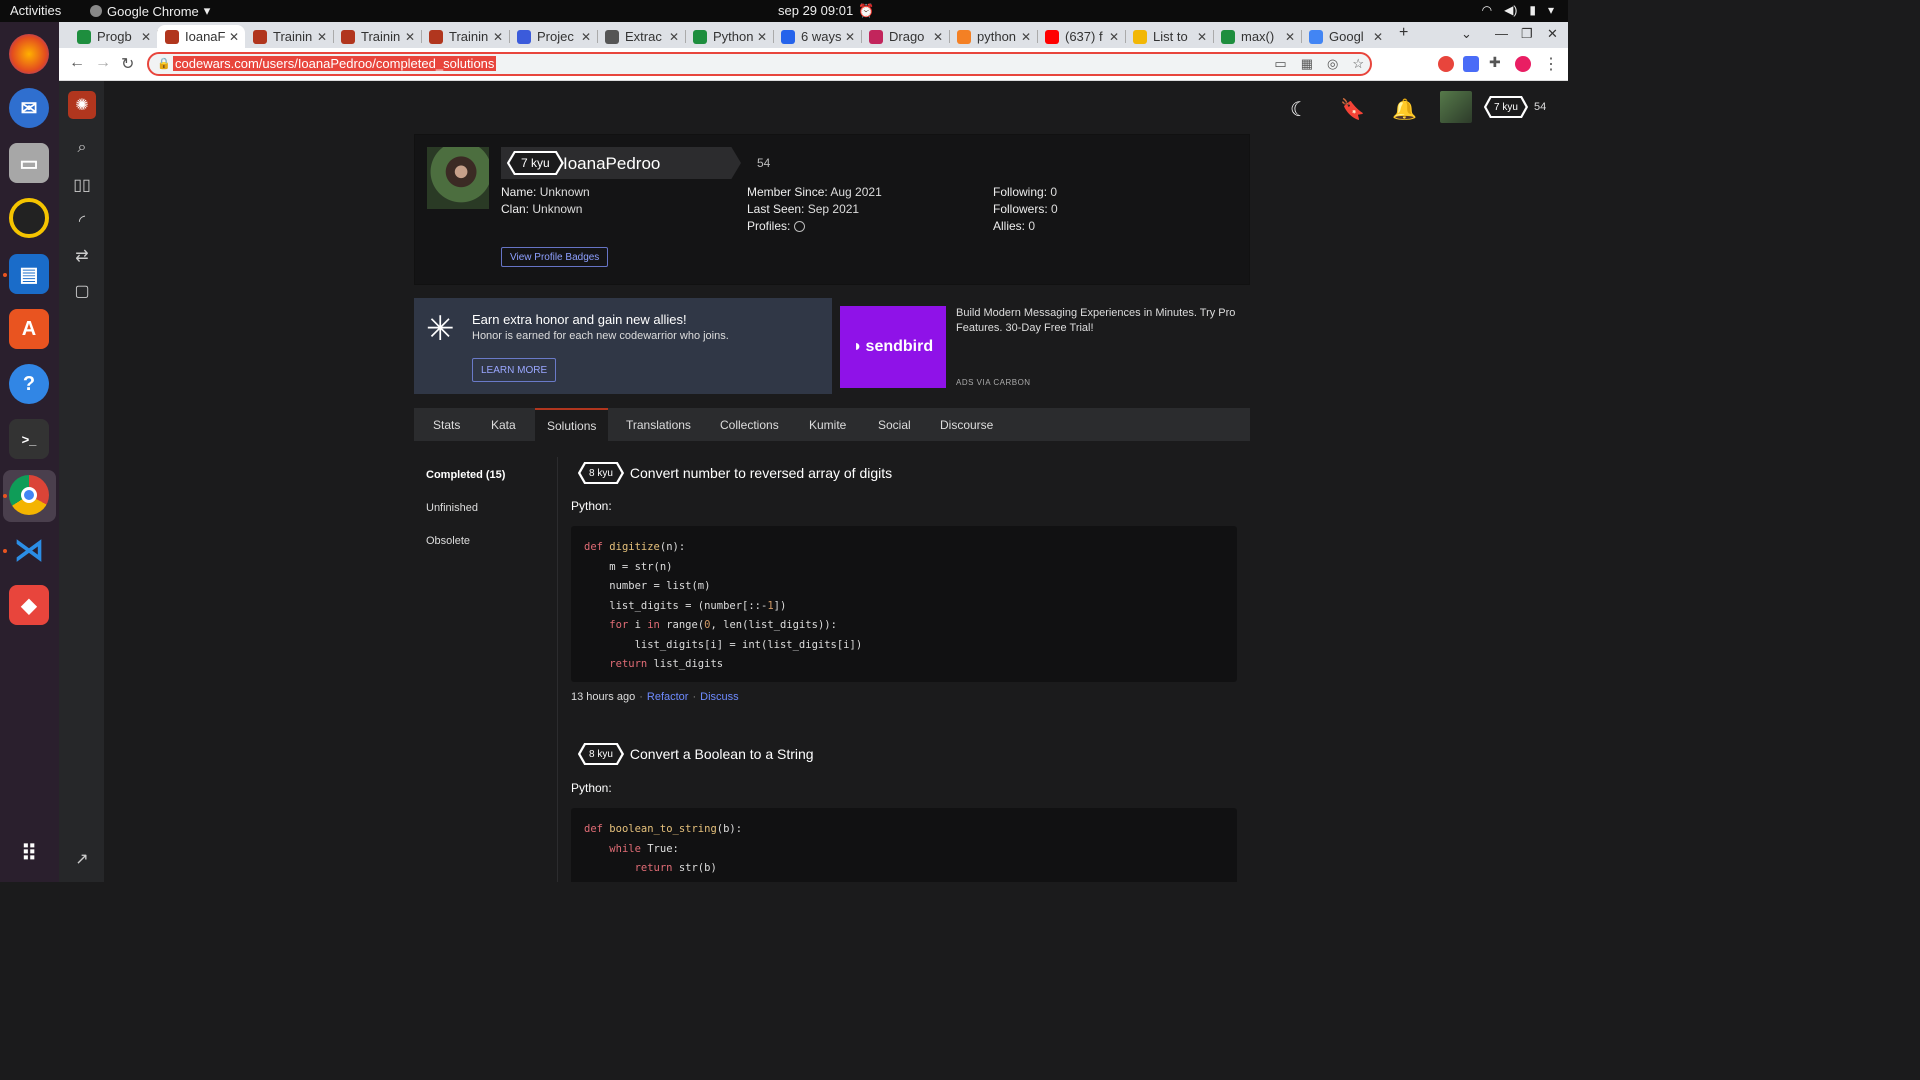 The height and width of the screenshot is (1080, 1920). Describe the element at coordinates (668, 697) in the screenshot. I see `refactor-link: Refactor` at that location.